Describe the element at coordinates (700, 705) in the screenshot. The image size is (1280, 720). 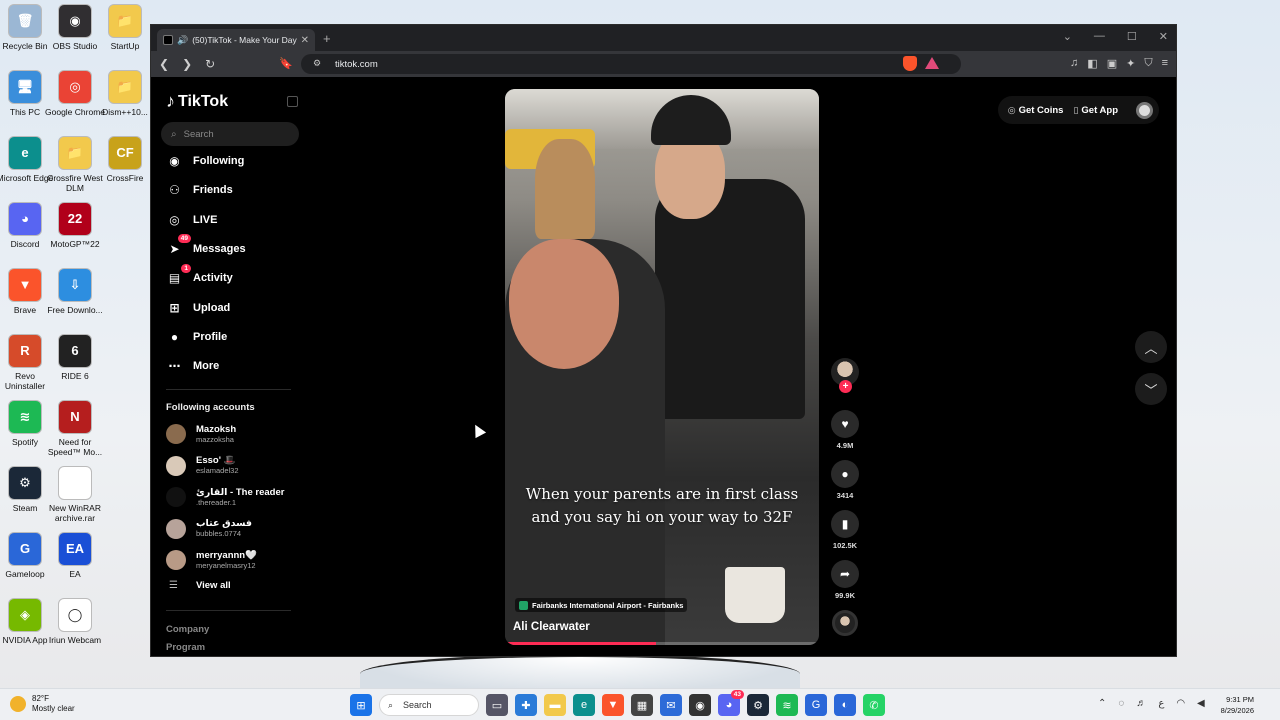
I see `obs-icon: ◉` at that location.